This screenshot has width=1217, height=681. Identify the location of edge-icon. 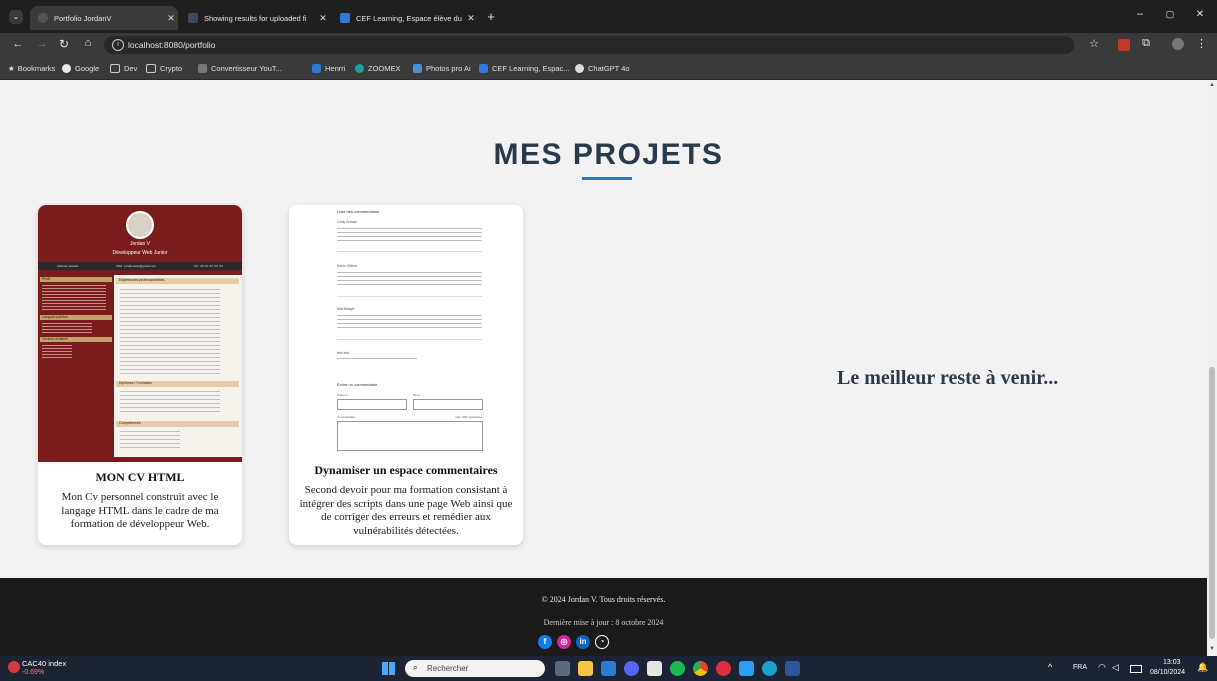
(769, 668).